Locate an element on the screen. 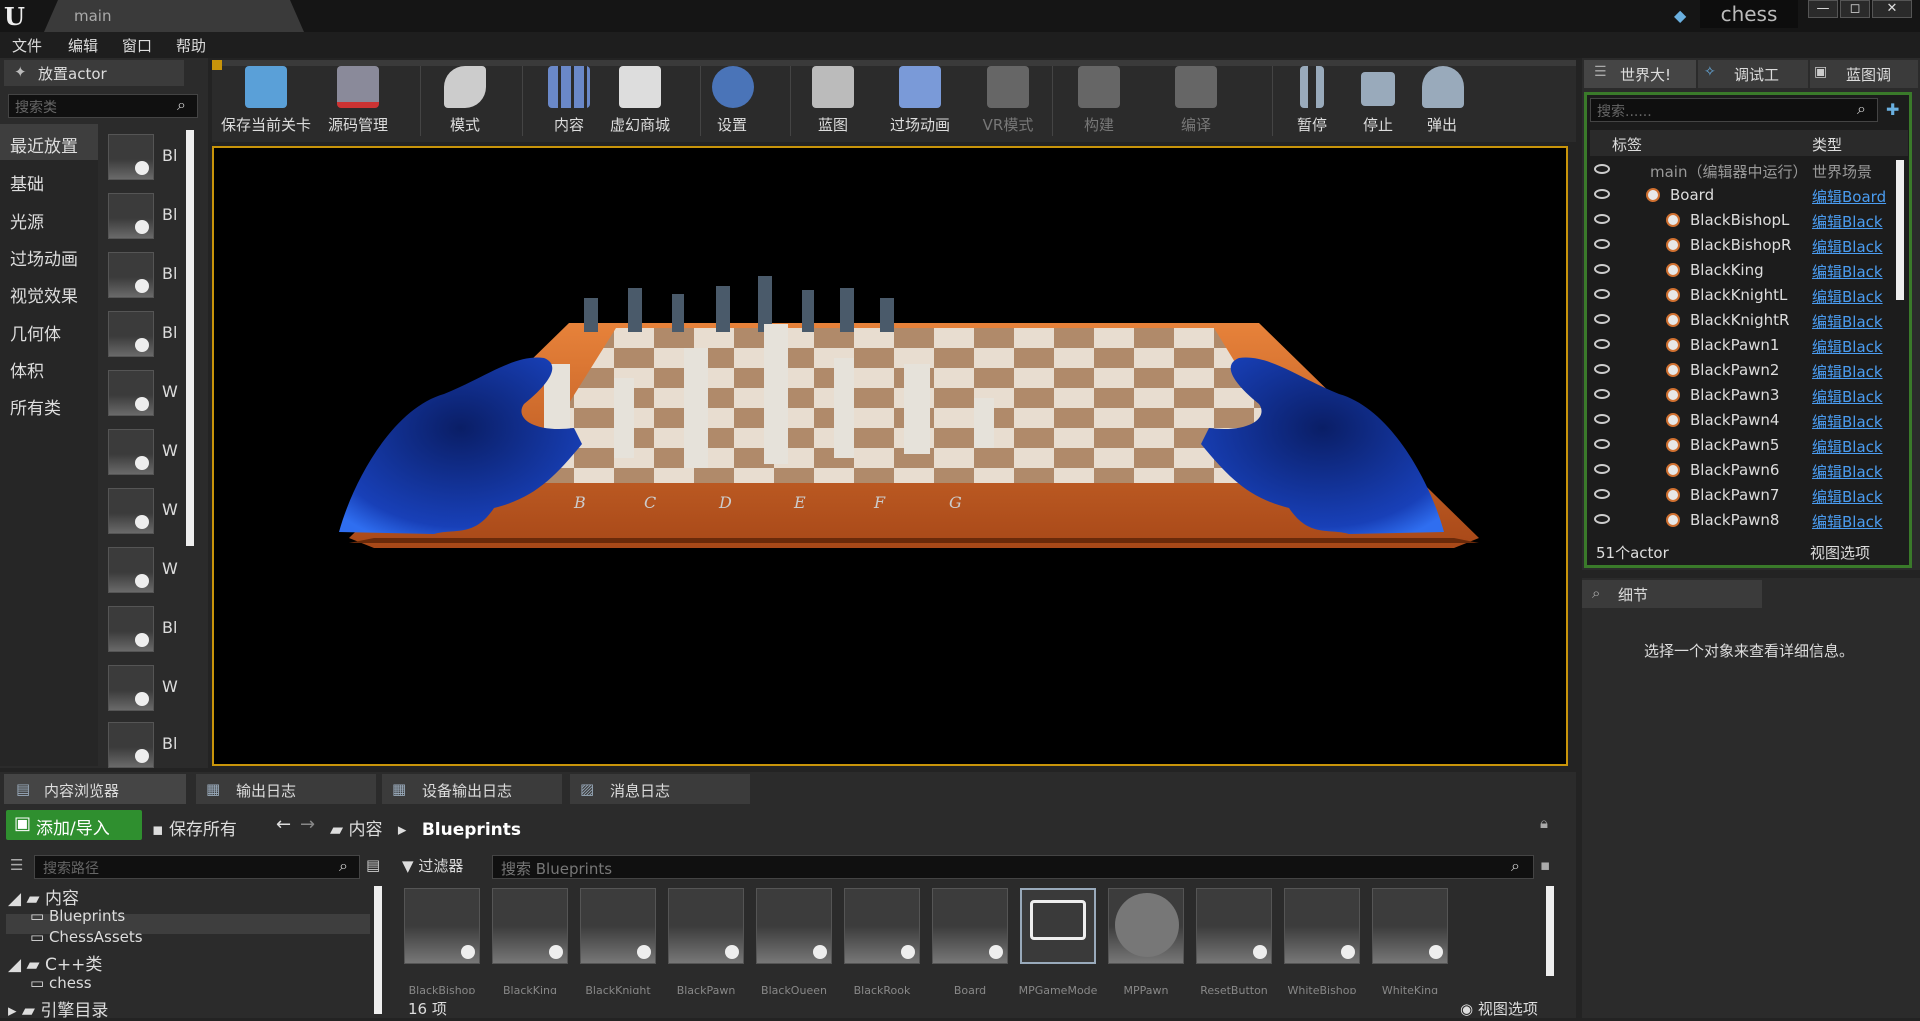 The height and width of the screenshot is (1021, 1920). tree-item-blueprints: ▭ Blueprints is located at coordinates (77, 916).